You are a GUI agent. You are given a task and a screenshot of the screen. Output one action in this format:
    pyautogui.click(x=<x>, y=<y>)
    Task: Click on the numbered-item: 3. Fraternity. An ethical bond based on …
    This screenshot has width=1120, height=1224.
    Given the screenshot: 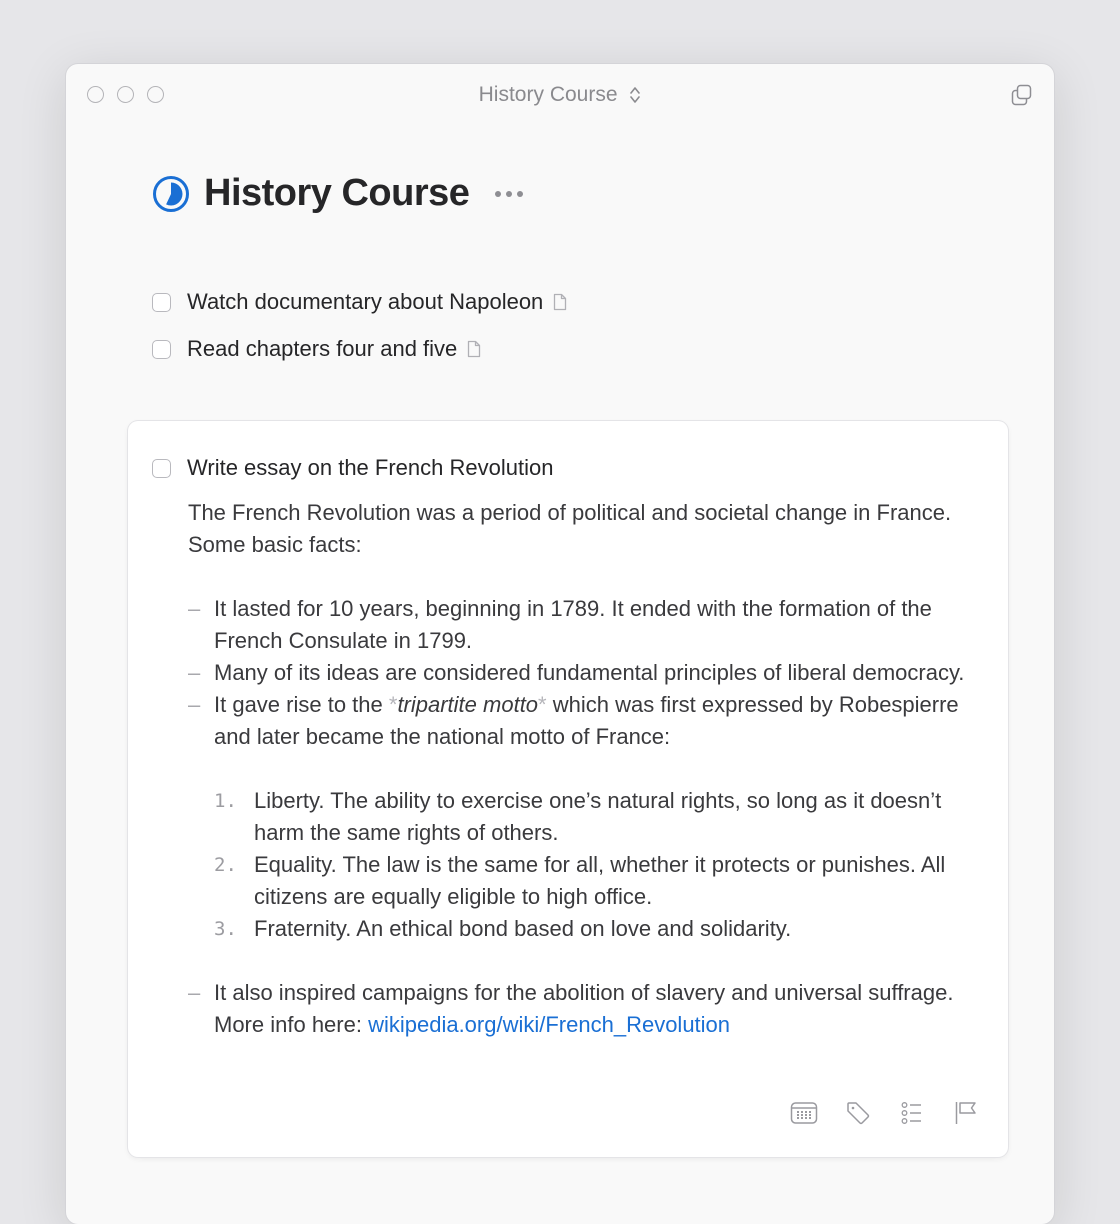 What is the action you would take?
    pyautogui.click(x=583, y=929)
    